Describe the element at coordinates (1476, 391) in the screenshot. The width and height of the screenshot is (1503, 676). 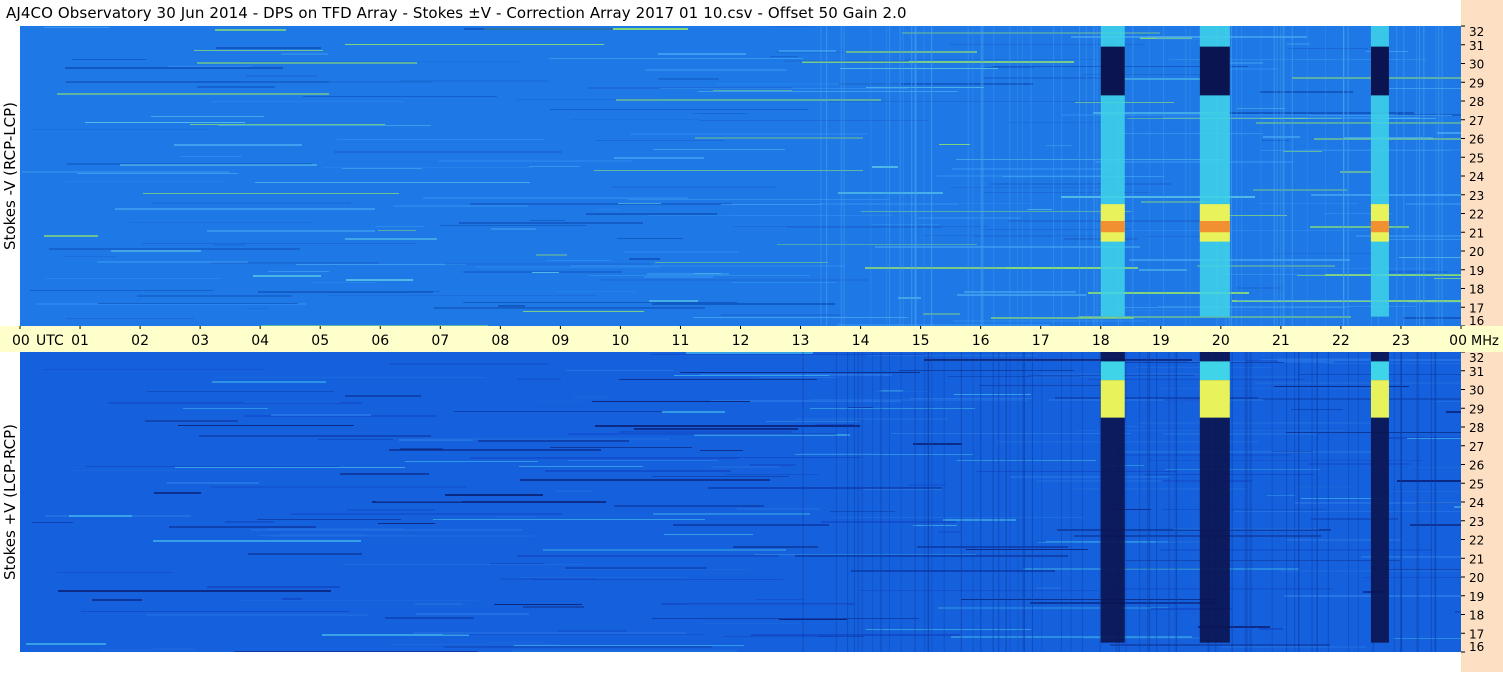
I see `freq-tick-label: 30` at that location.